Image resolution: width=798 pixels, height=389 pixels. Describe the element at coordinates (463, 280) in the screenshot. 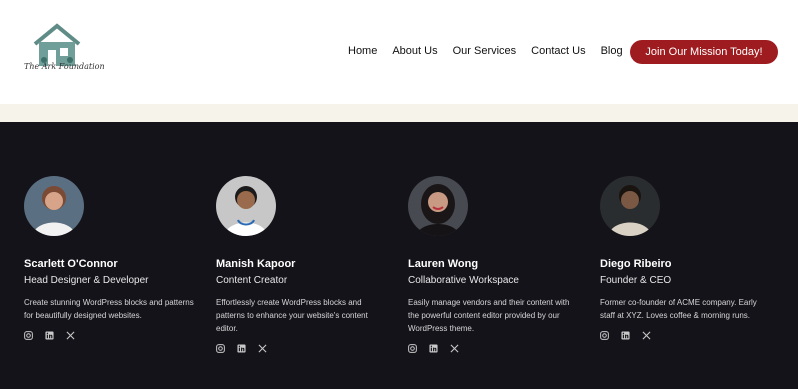

I see `member-role: Collaborative Workspace` at that location.